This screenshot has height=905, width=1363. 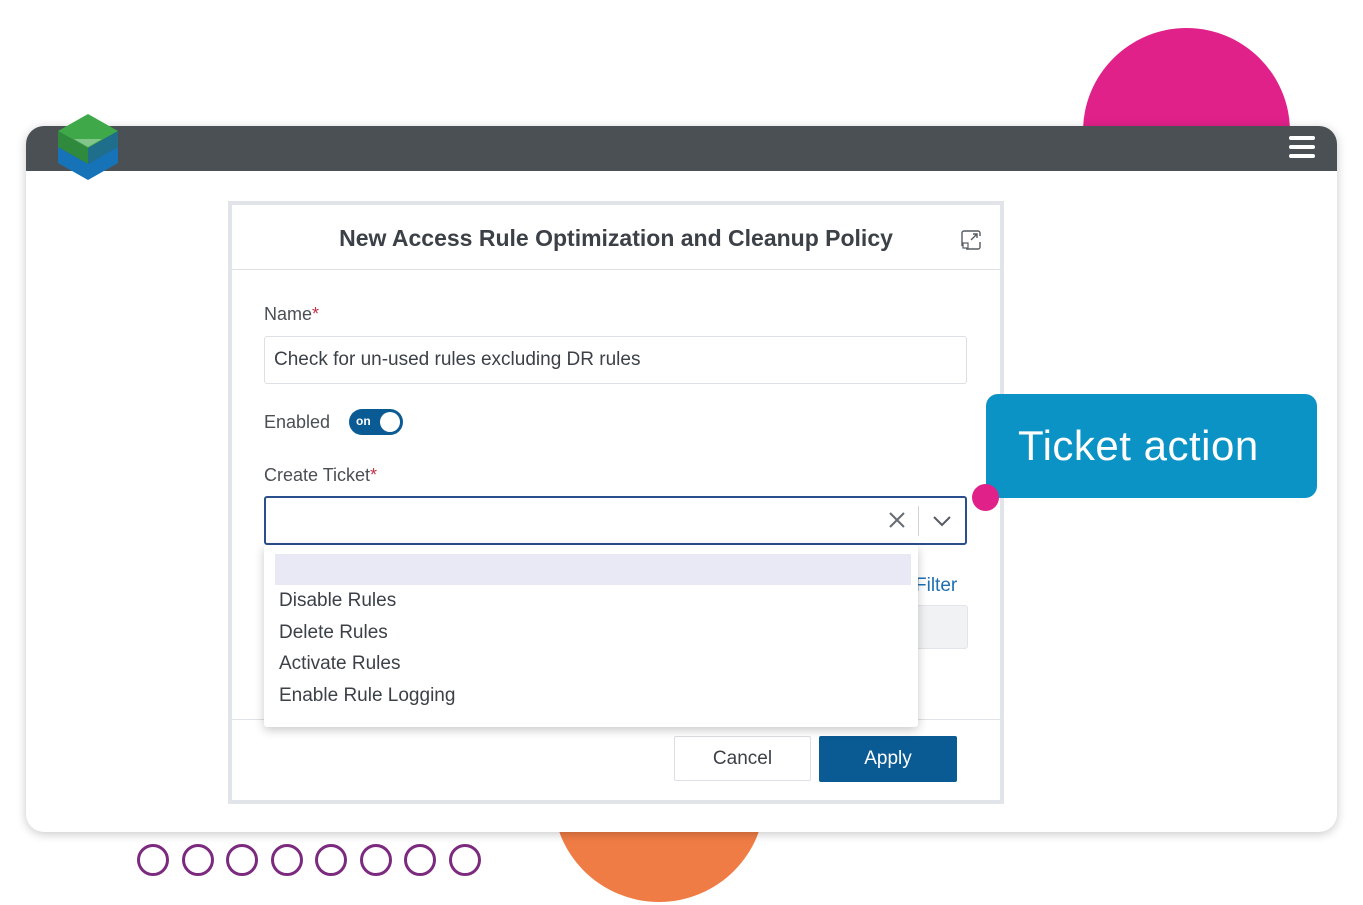 I want to click on dialog-footer: Cancel Apply, so click(x=616, y=762).